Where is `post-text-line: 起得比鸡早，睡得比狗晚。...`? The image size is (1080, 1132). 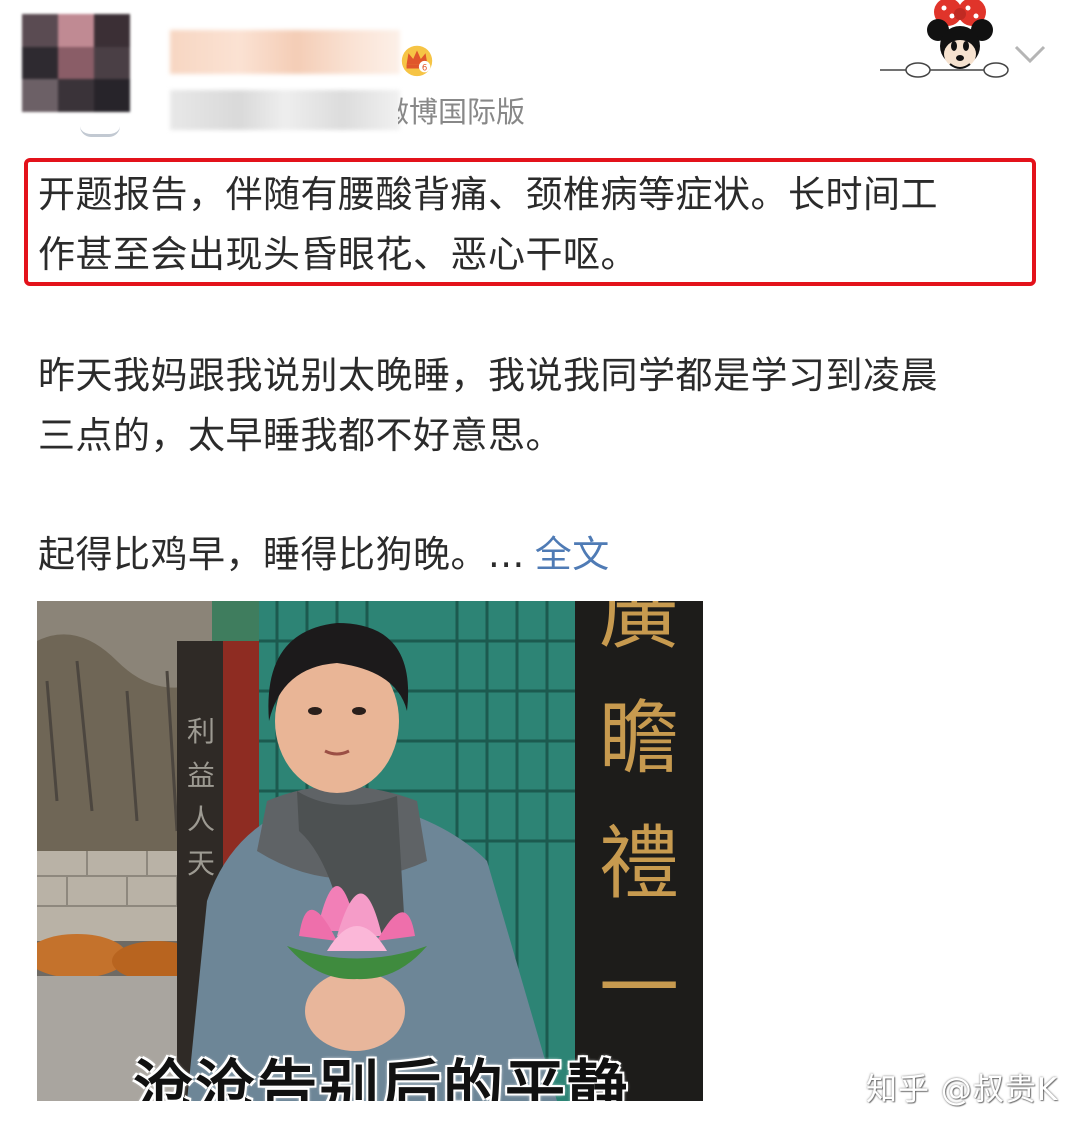 post-text-line: 起得比鸡早，睡得比狗晚。... is located at coordinates (281, 554).